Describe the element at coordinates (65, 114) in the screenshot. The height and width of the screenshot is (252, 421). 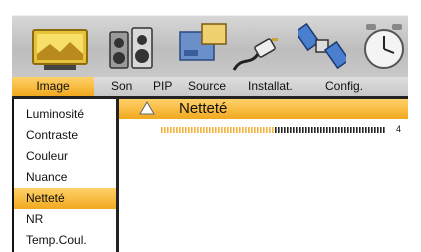
I see `menu-item-luminosite: Luminosité` at that location.